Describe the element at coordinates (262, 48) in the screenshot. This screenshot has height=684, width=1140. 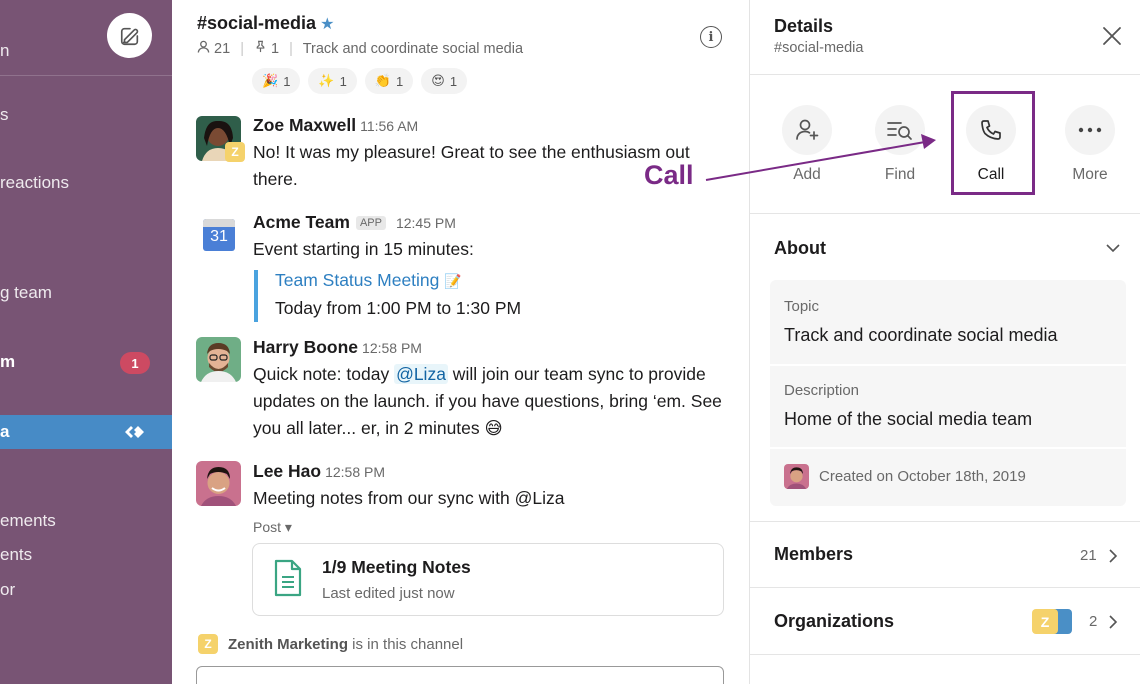
I see `pin-icon` at that location.